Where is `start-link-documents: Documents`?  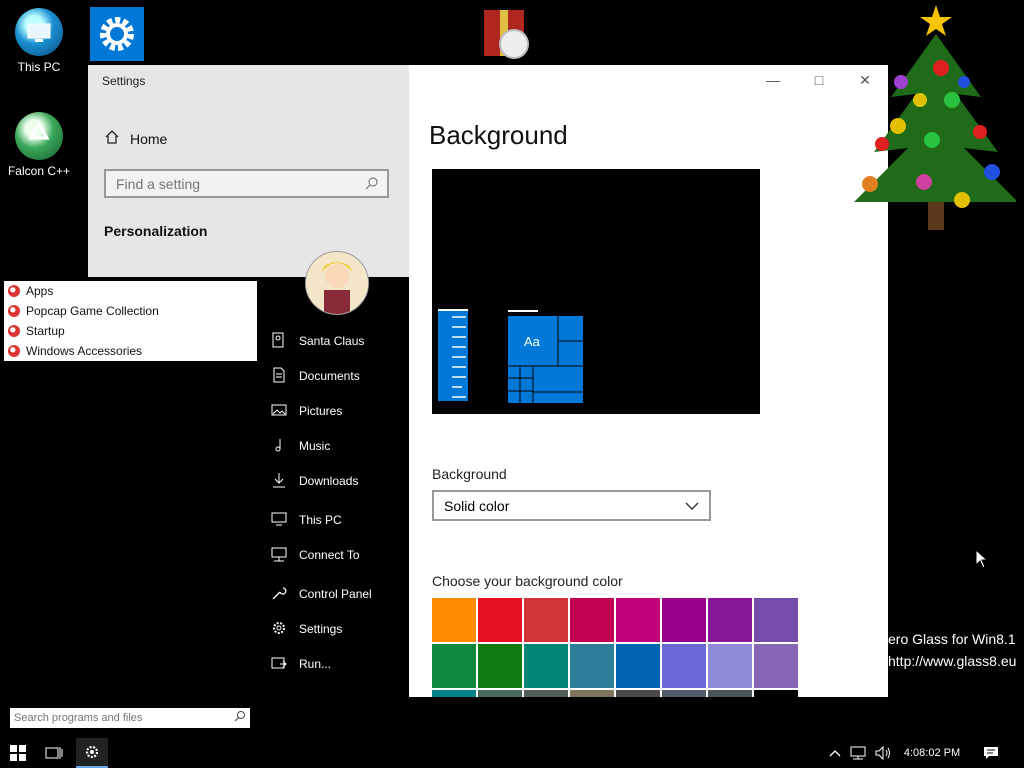
start-link-documents: Documents is located at coordinates (315, 376).